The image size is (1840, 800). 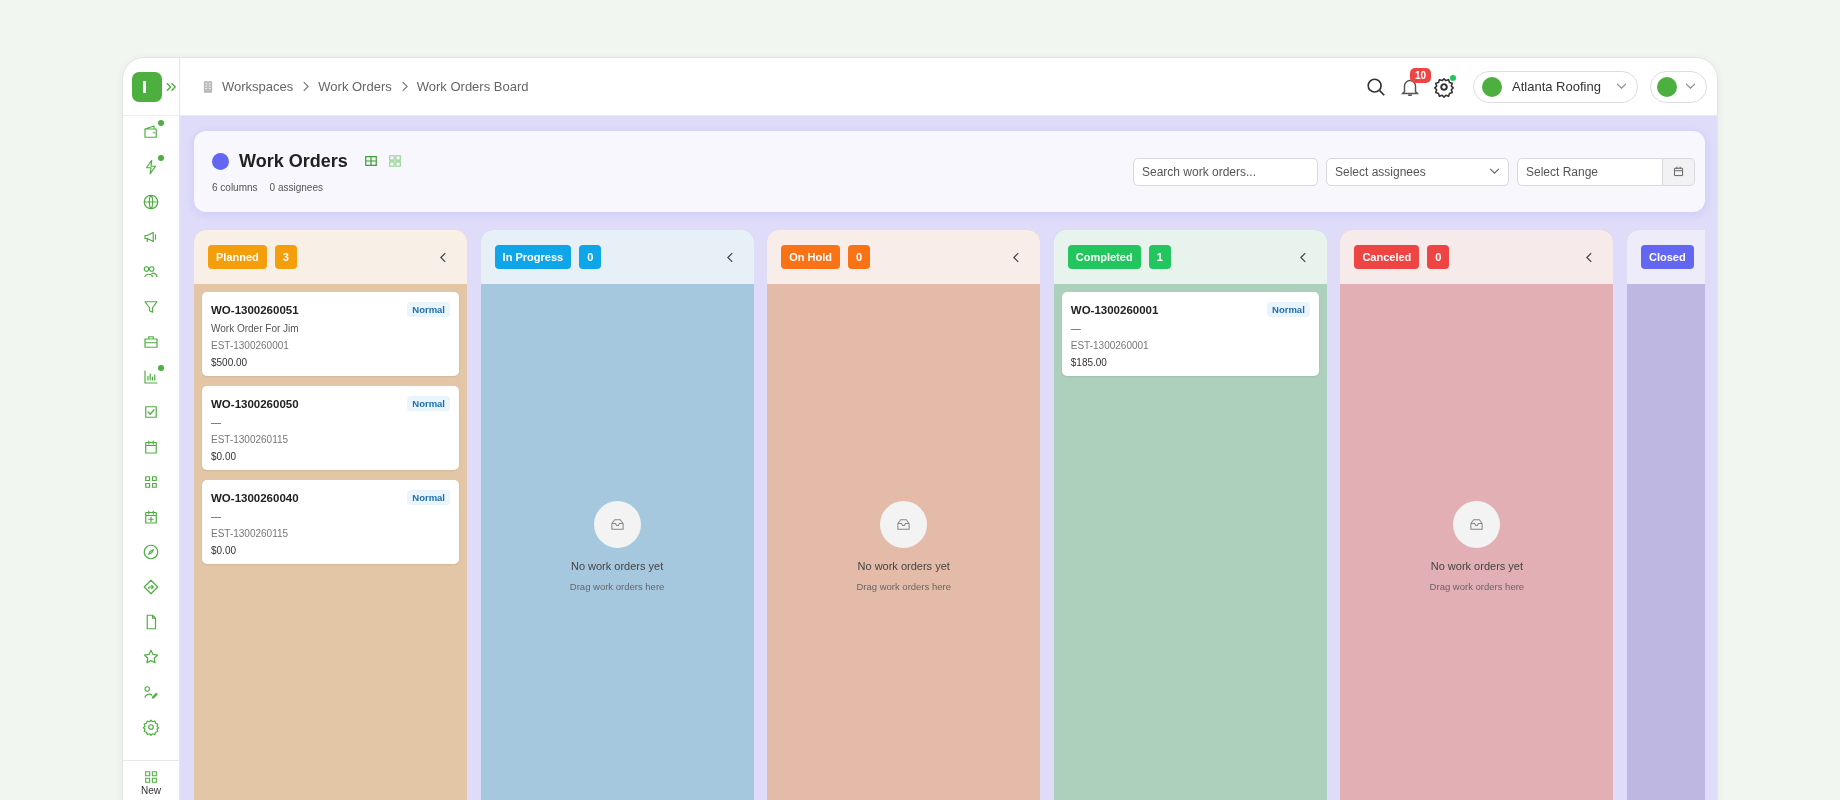 What do you see at coordinates (370, 161) in the screenshot?
I see `table-view-icon` at bounding box center [370, 161].